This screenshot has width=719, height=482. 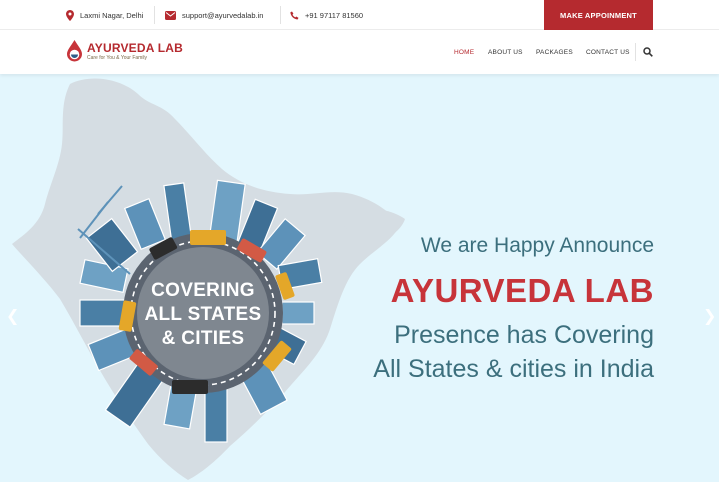 I want to click on make-appointment-button: MAKE APPOINMENT, so click(x=598, y=15).